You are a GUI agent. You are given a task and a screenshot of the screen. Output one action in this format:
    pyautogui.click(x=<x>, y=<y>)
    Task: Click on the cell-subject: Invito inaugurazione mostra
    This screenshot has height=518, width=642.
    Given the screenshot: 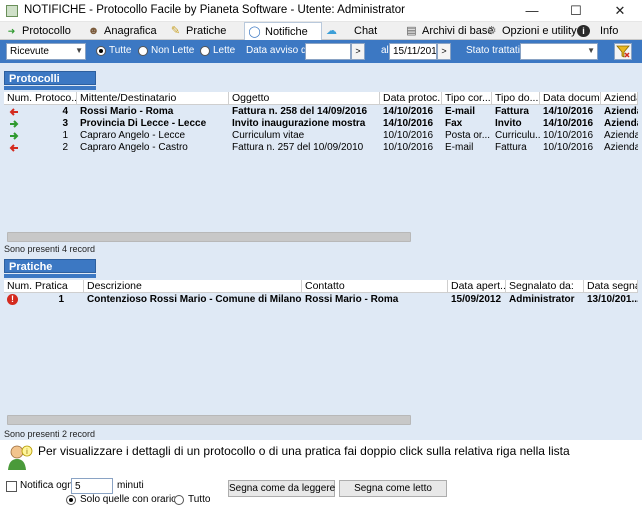 What is the action you would take?
    pyautogui.click(x=299, y=123)
    